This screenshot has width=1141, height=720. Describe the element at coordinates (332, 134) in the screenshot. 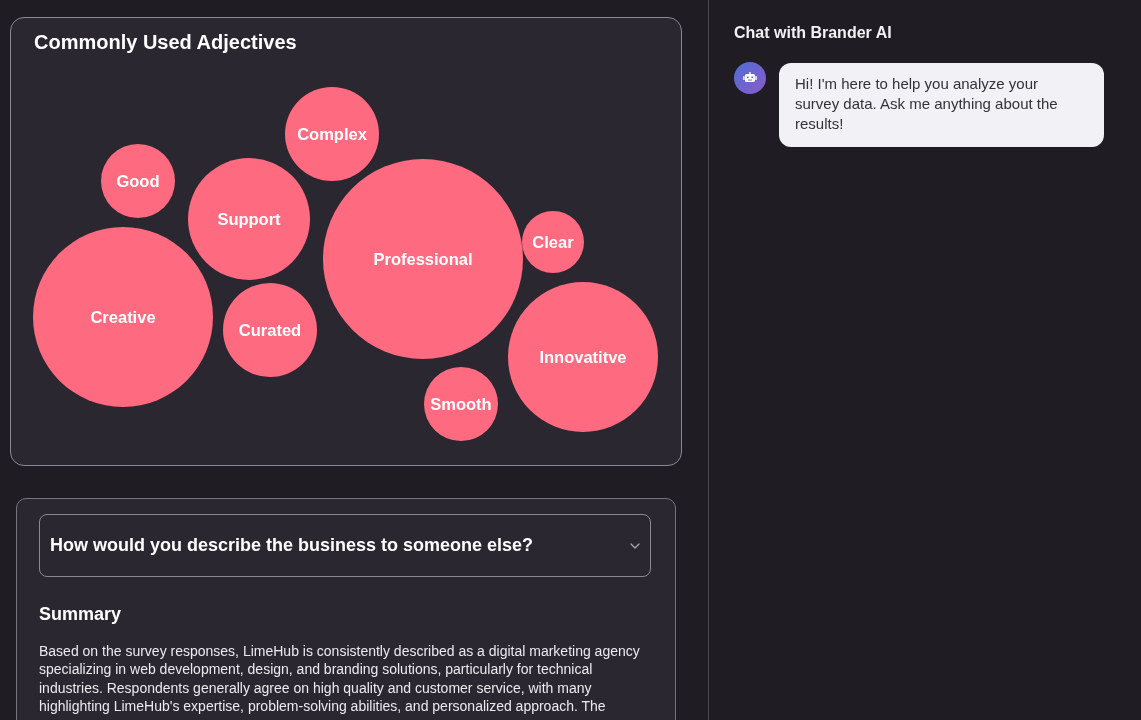

I see `adjective-bubble: Complex` at that location.